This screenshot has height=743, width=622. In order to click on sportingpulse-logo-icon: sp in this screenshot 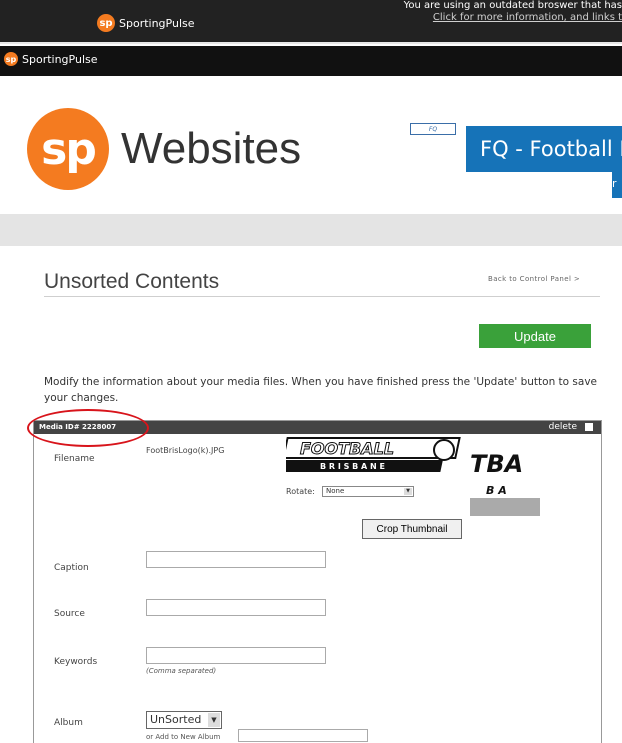, I will do `click(106, 23)`.